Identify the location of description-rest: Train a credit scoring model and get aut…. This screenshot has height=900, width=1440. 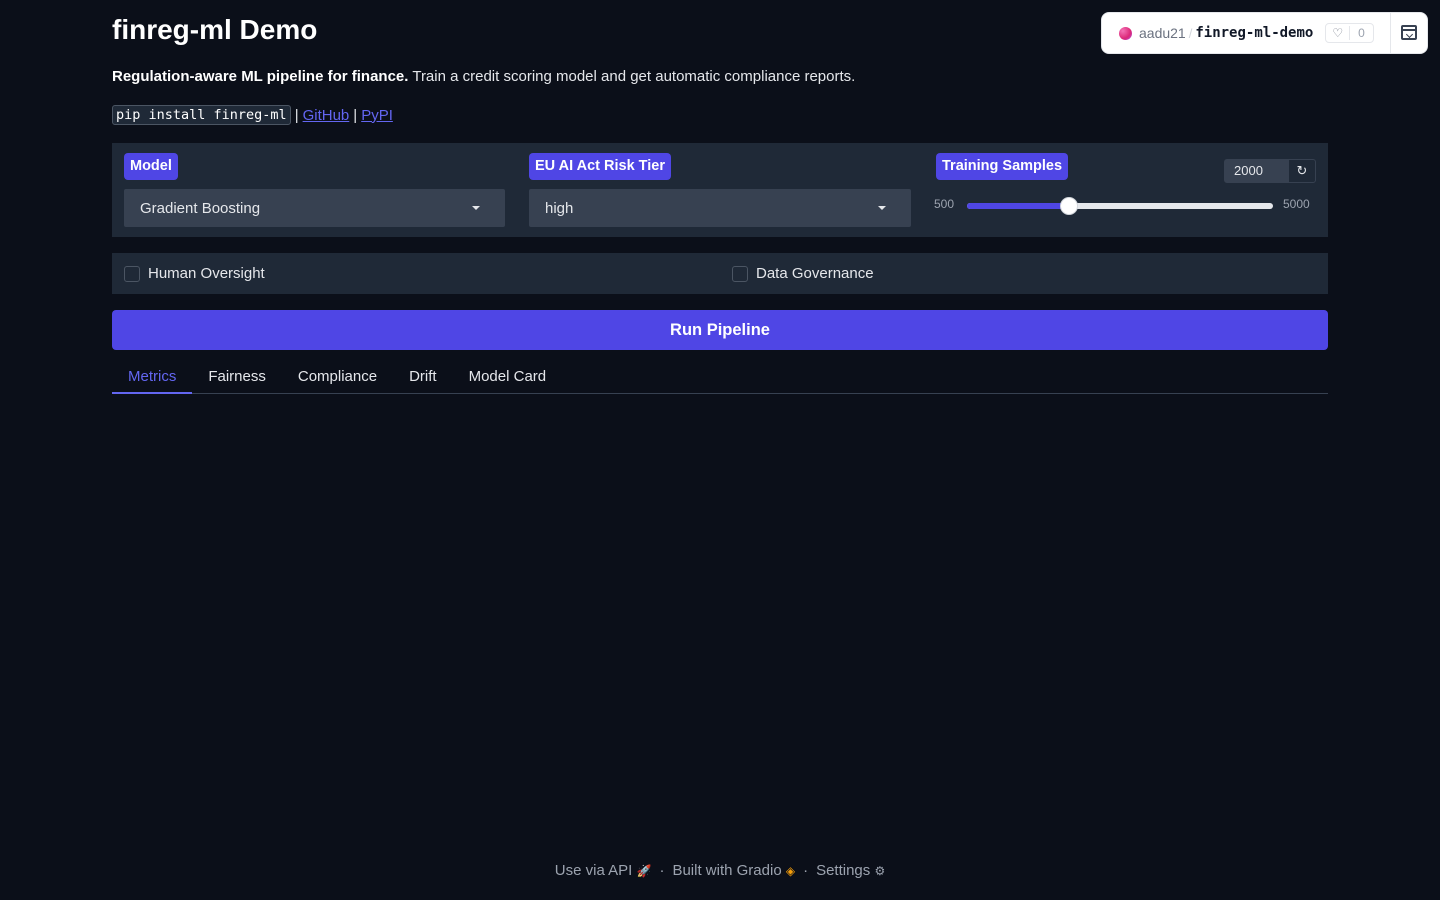
(632, 76).